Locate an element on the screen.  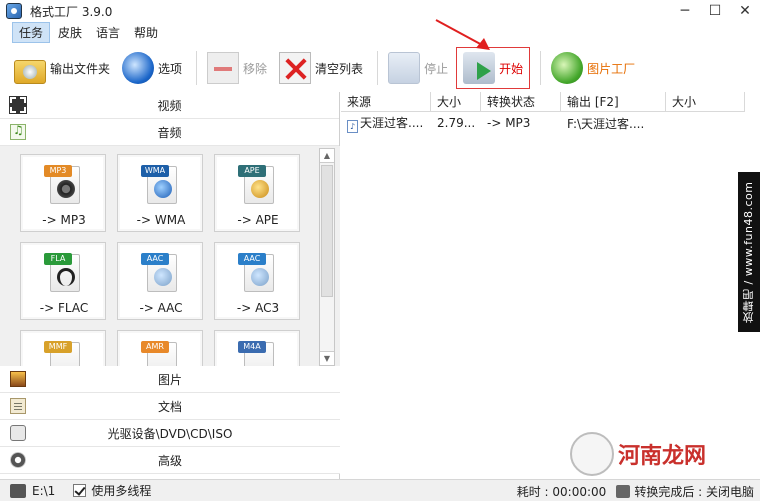
clear-list-button: 清空列表 is located at coordinates (321, 68).